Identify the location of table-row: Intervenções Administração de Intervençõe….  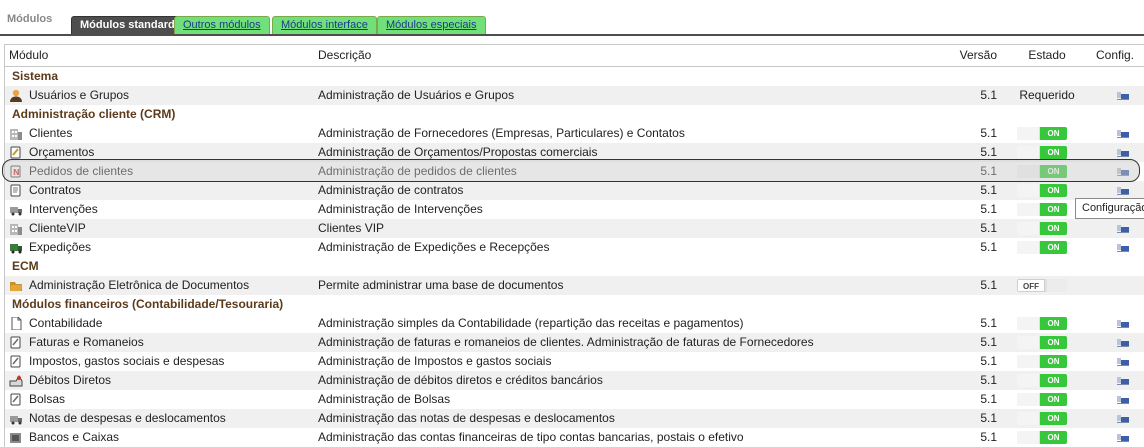
(574, 209).